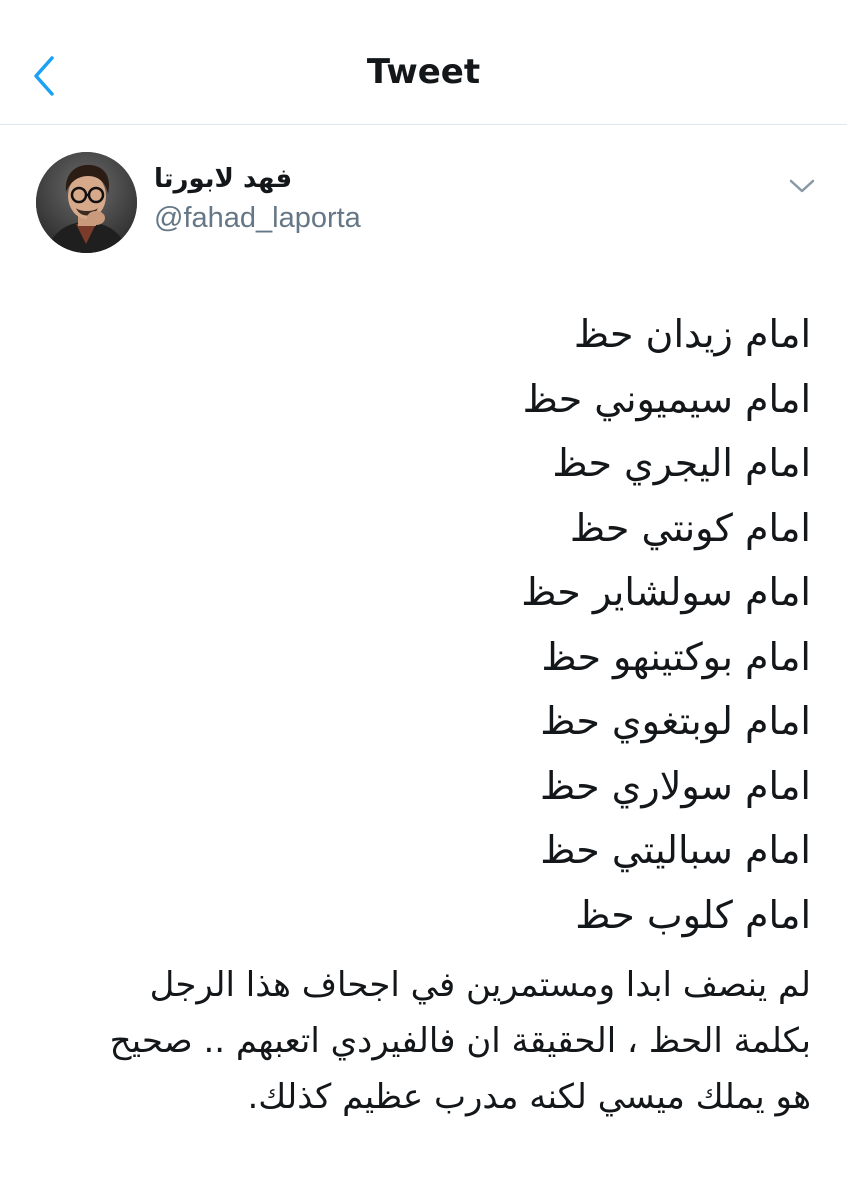 This screenshot has width=847, height=1200. Describe the element at coordinates (423, 196) in the screenshot. I see `tweet-header: فهد لابورتا @fahad_laporta` at that location.